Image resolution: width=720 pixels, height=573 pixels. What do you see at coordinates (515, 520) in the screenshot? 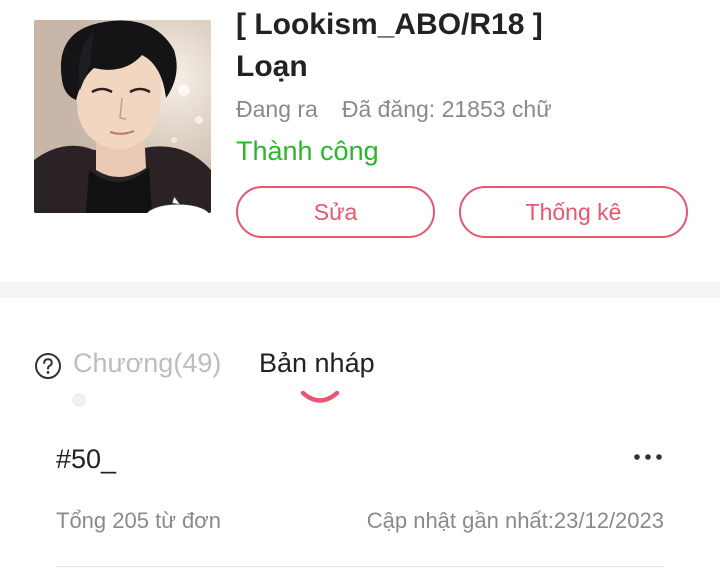
I see `draft-last-updated: Cập nhật gần nhất:23/12/2023` at bounding box center [515, 520].